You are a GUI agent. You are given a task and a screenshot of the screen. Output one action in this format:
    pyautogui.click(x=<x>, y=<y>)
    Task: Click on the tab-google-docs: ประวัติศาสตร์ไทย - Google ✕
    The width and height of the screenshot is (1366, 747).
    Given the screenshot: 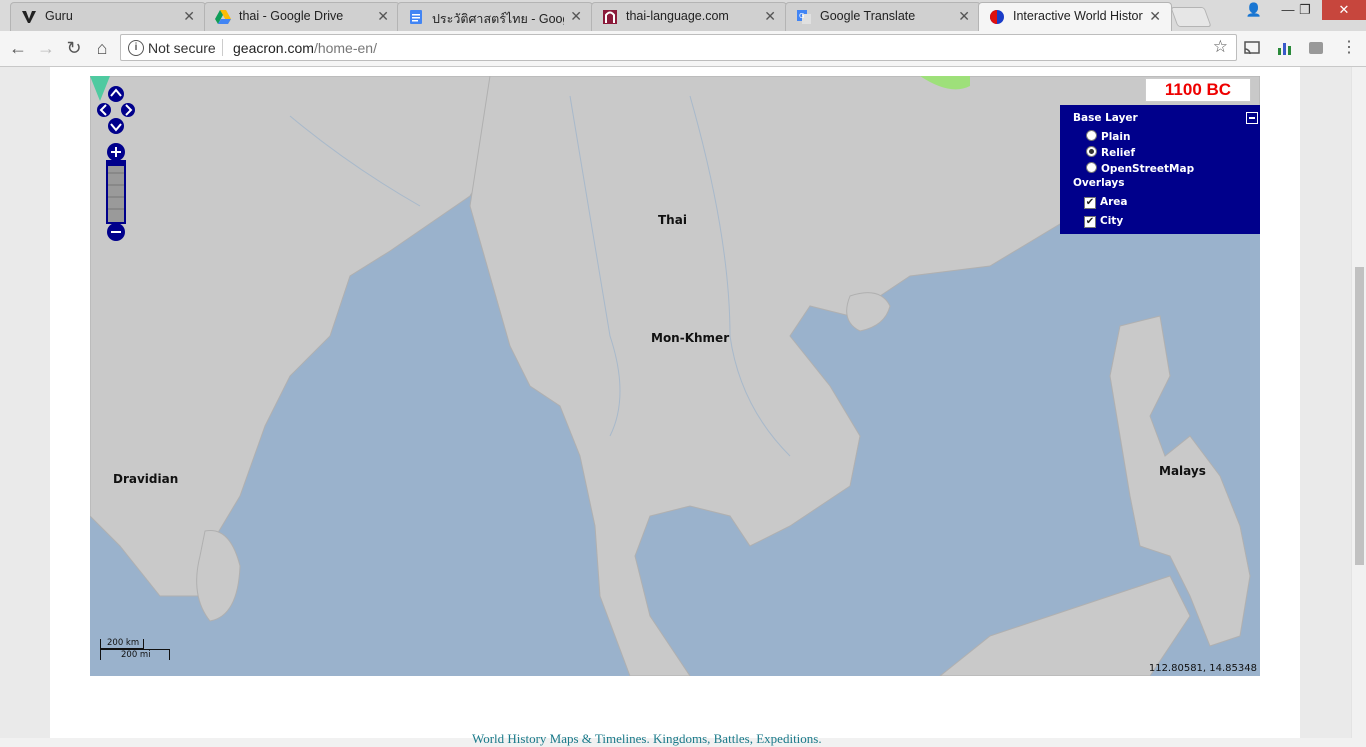 What is the action you would take?
    pyautogui.click(x=495, y=16)
    